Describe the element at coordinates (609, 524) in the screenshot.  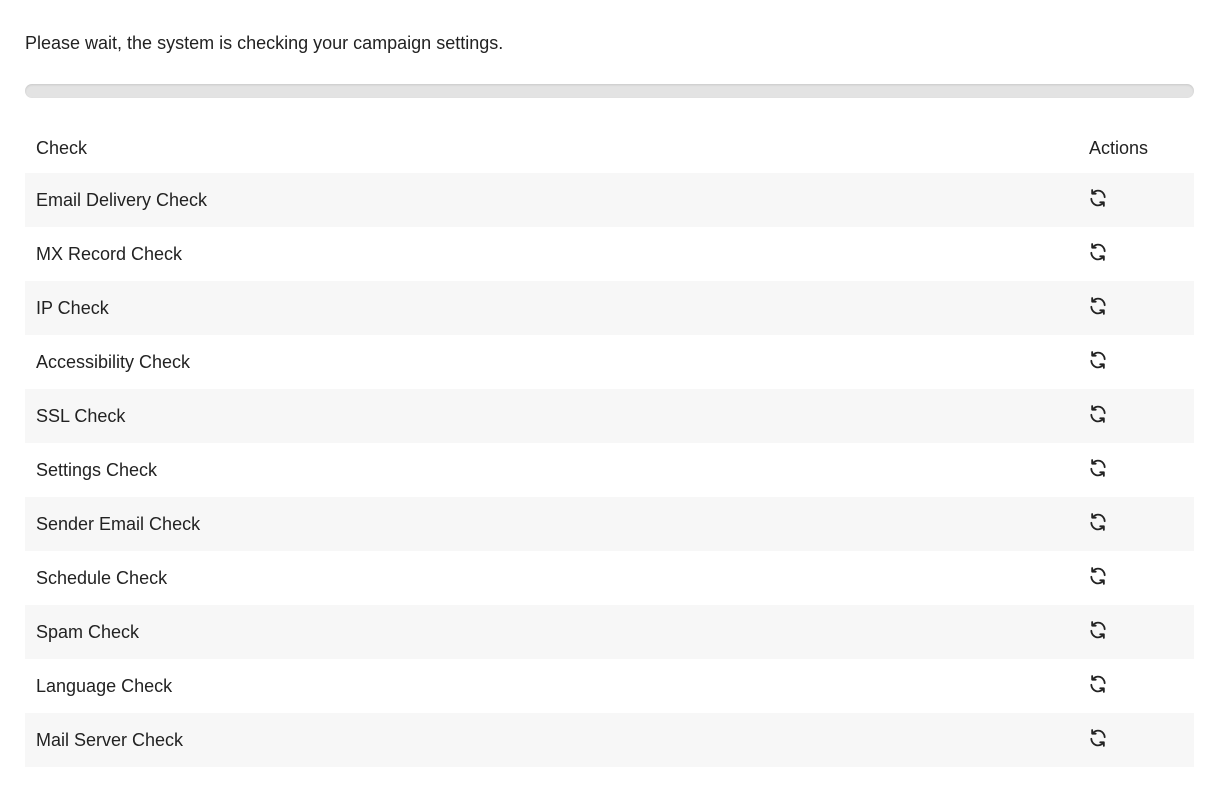
I see `table-row: Sender Email Check` at that location.